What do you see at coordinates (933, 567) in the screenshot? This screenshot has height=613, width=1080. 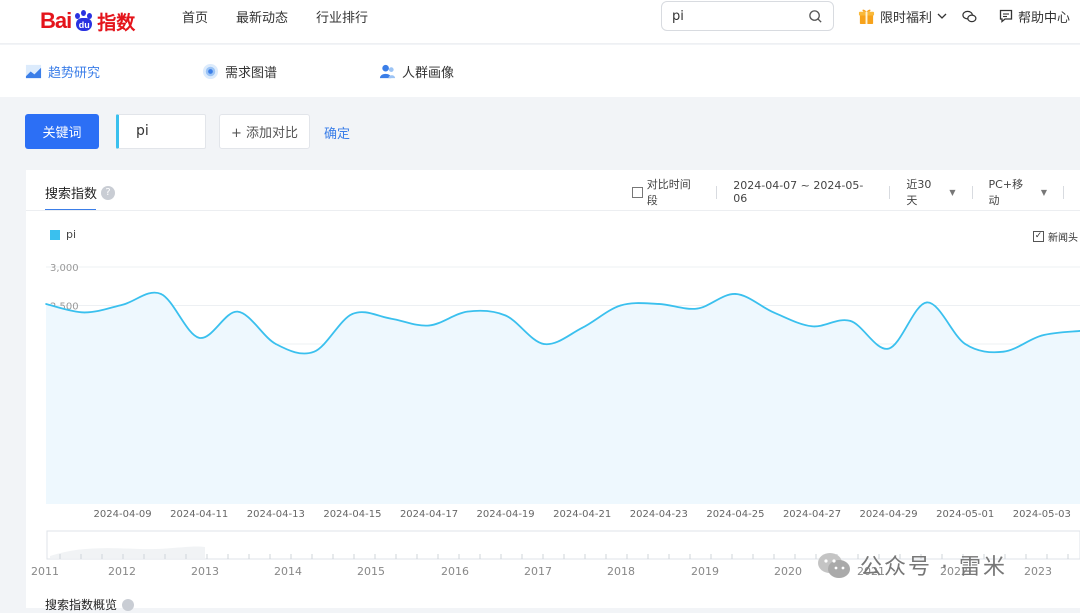 I see `watermark-text: 公众号 · 雷米` at bounding box center [933, 567].